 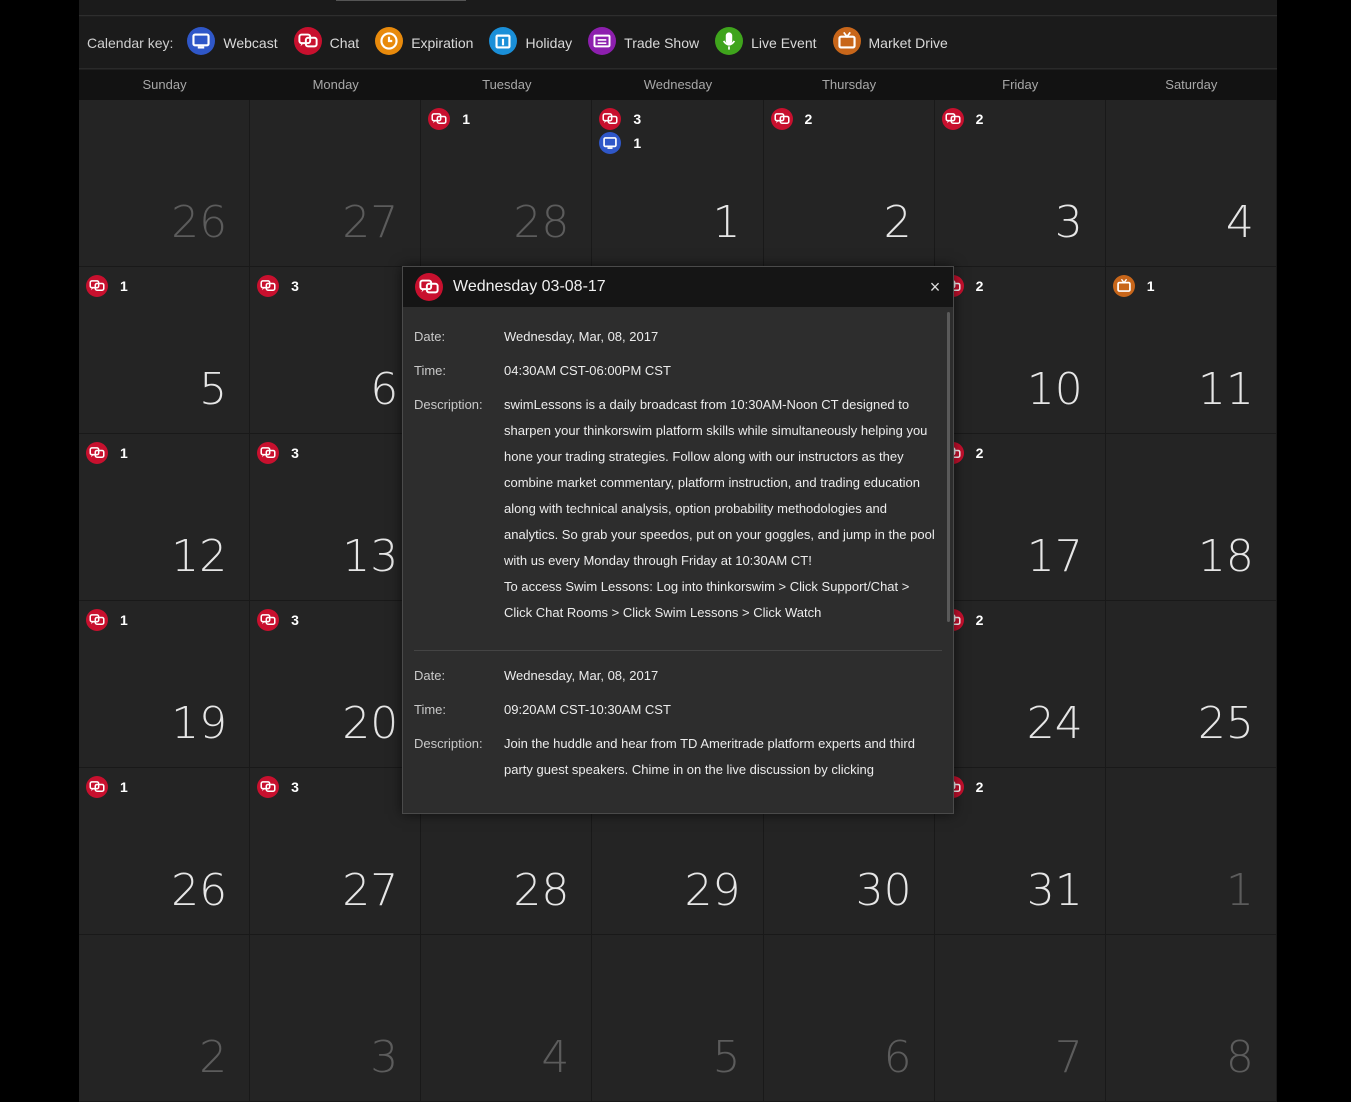 I want to click on calendar-key-item: Webcast, so click(x=232, y=42).